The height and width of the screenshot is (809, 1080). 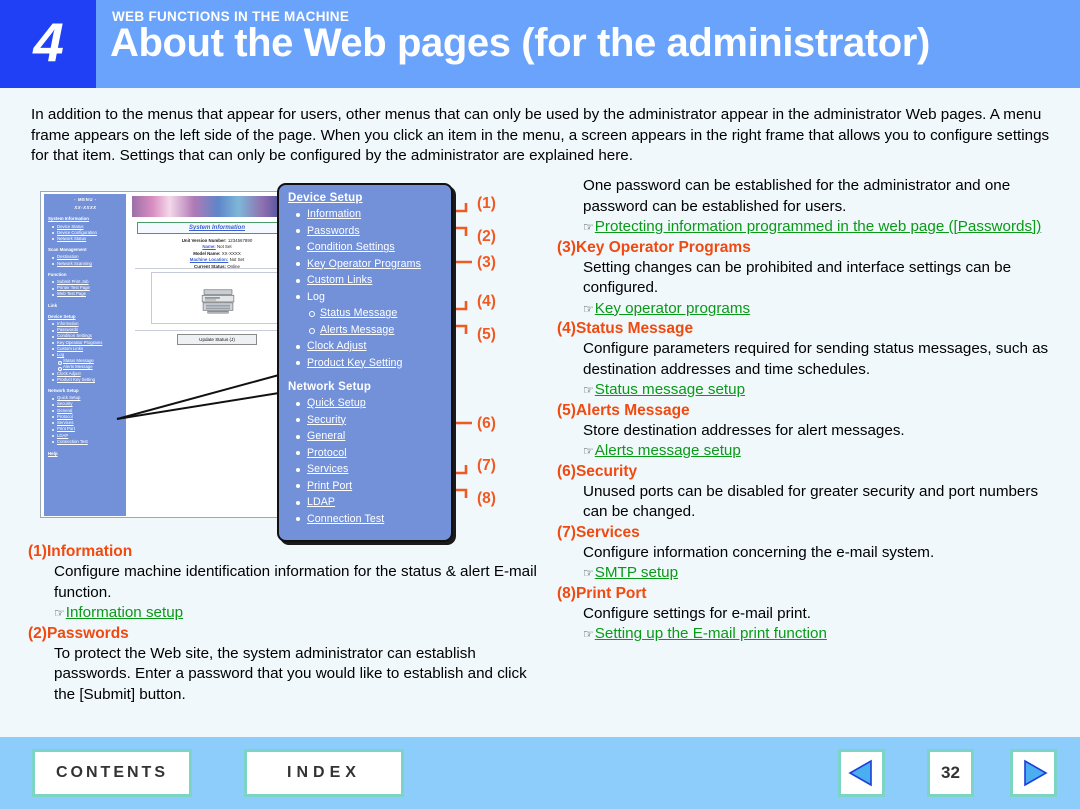 I want to click on browser-group-function: Function, so click(x=57, y=274).